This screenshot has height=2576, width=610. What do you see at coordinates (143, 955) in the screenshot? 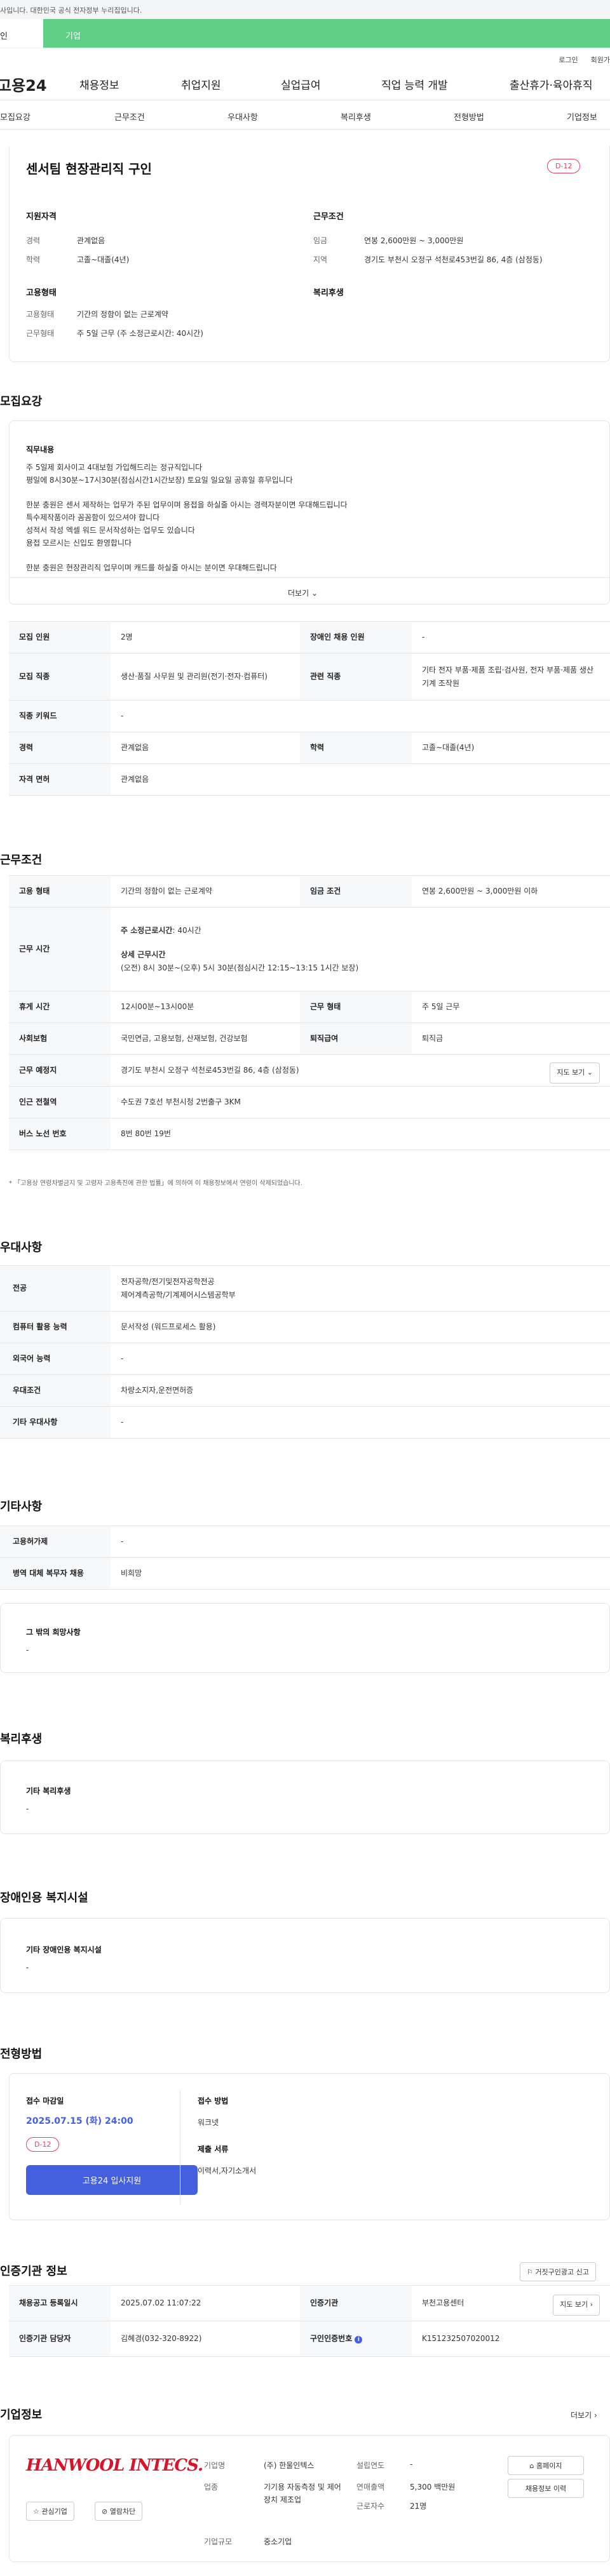
I see `detail-hours-label: 상세 근무시간` at bounding box center [143, 955].